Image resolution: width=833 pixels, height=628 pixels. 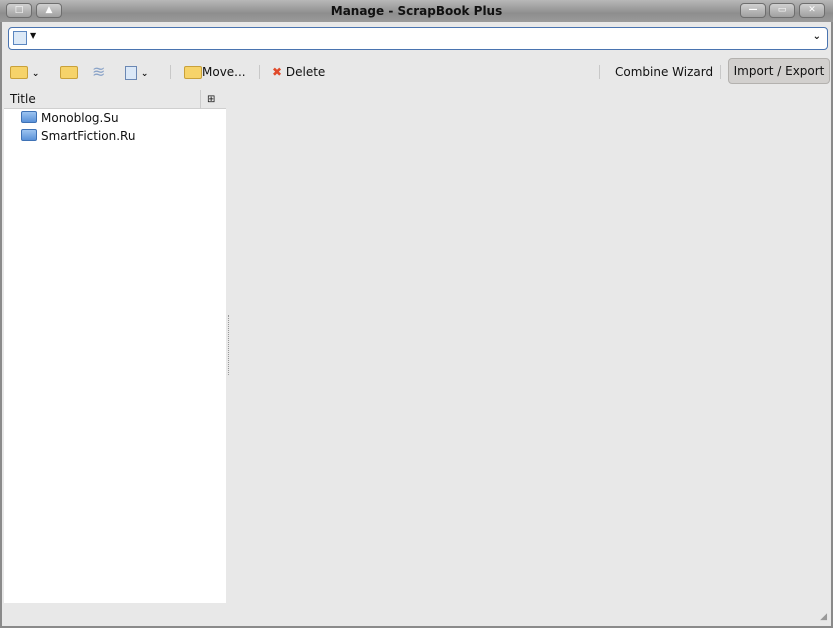 I want to click on delete-label: Delete, so click(x=305, y=72).